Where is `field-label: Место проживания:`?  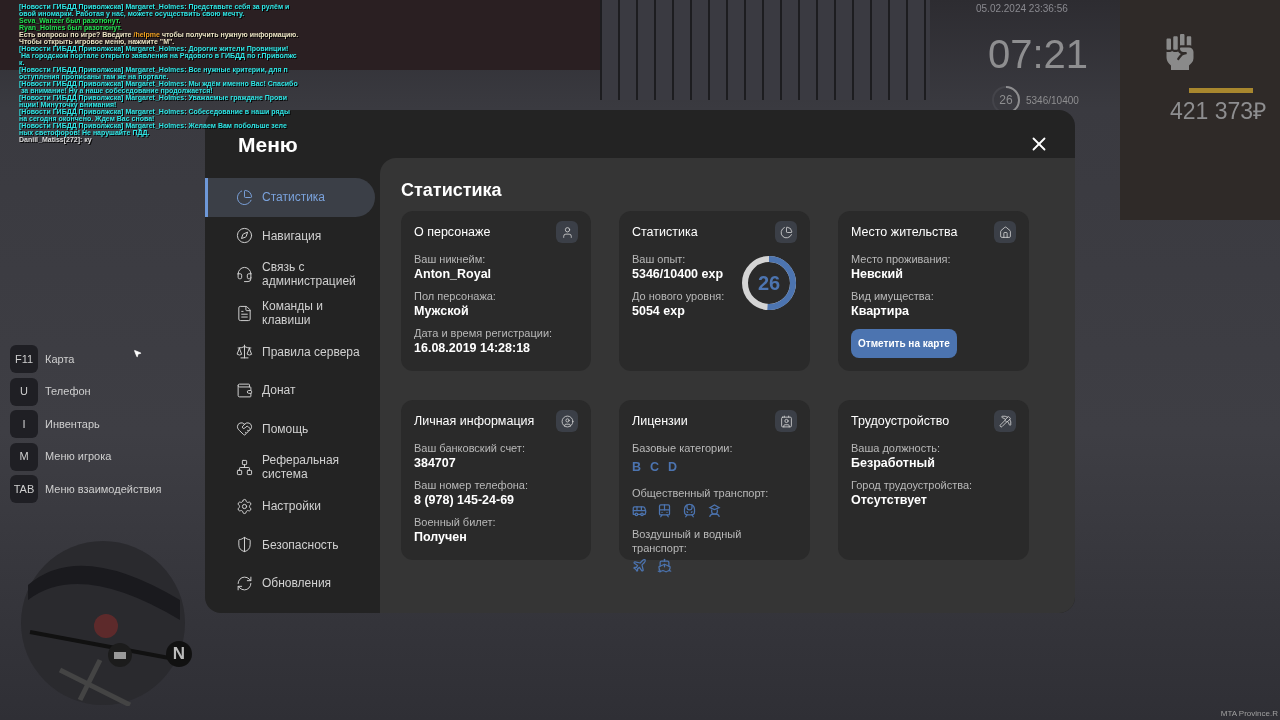 field-label: Место проживания: is located at coordinates (901, 259).